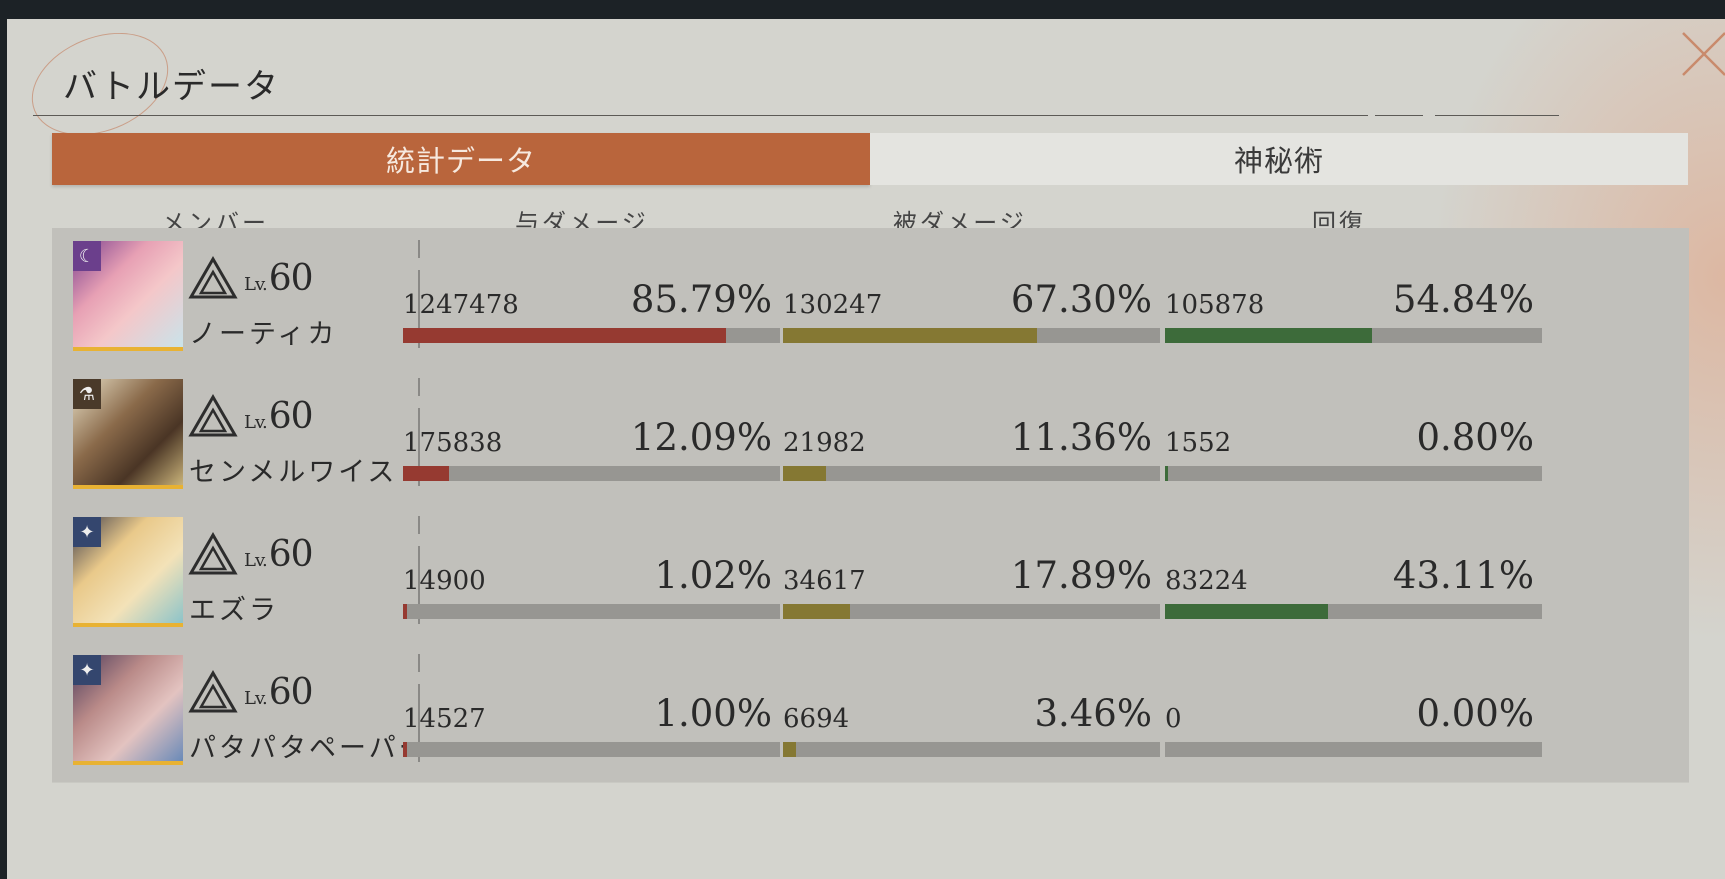  I want to click on member-name: センメルワイス, so click(293, 472).